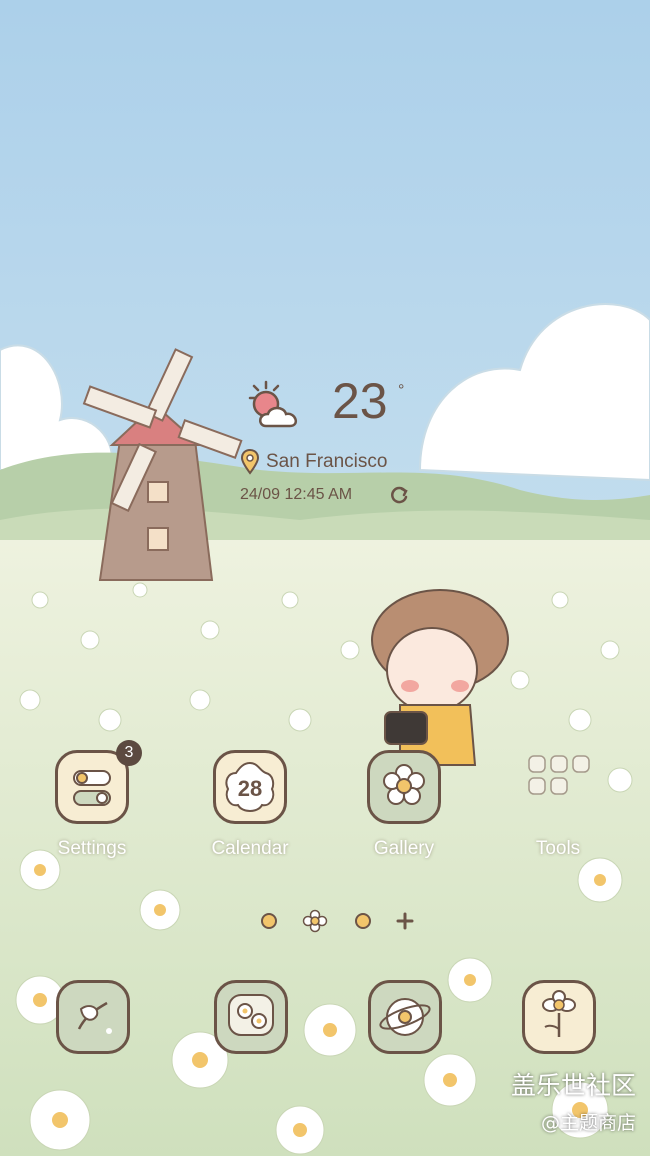  What do you see at coordinates (340, 921) in the screenshot?
I see `page-indicator` at bounding box center [340, 921].